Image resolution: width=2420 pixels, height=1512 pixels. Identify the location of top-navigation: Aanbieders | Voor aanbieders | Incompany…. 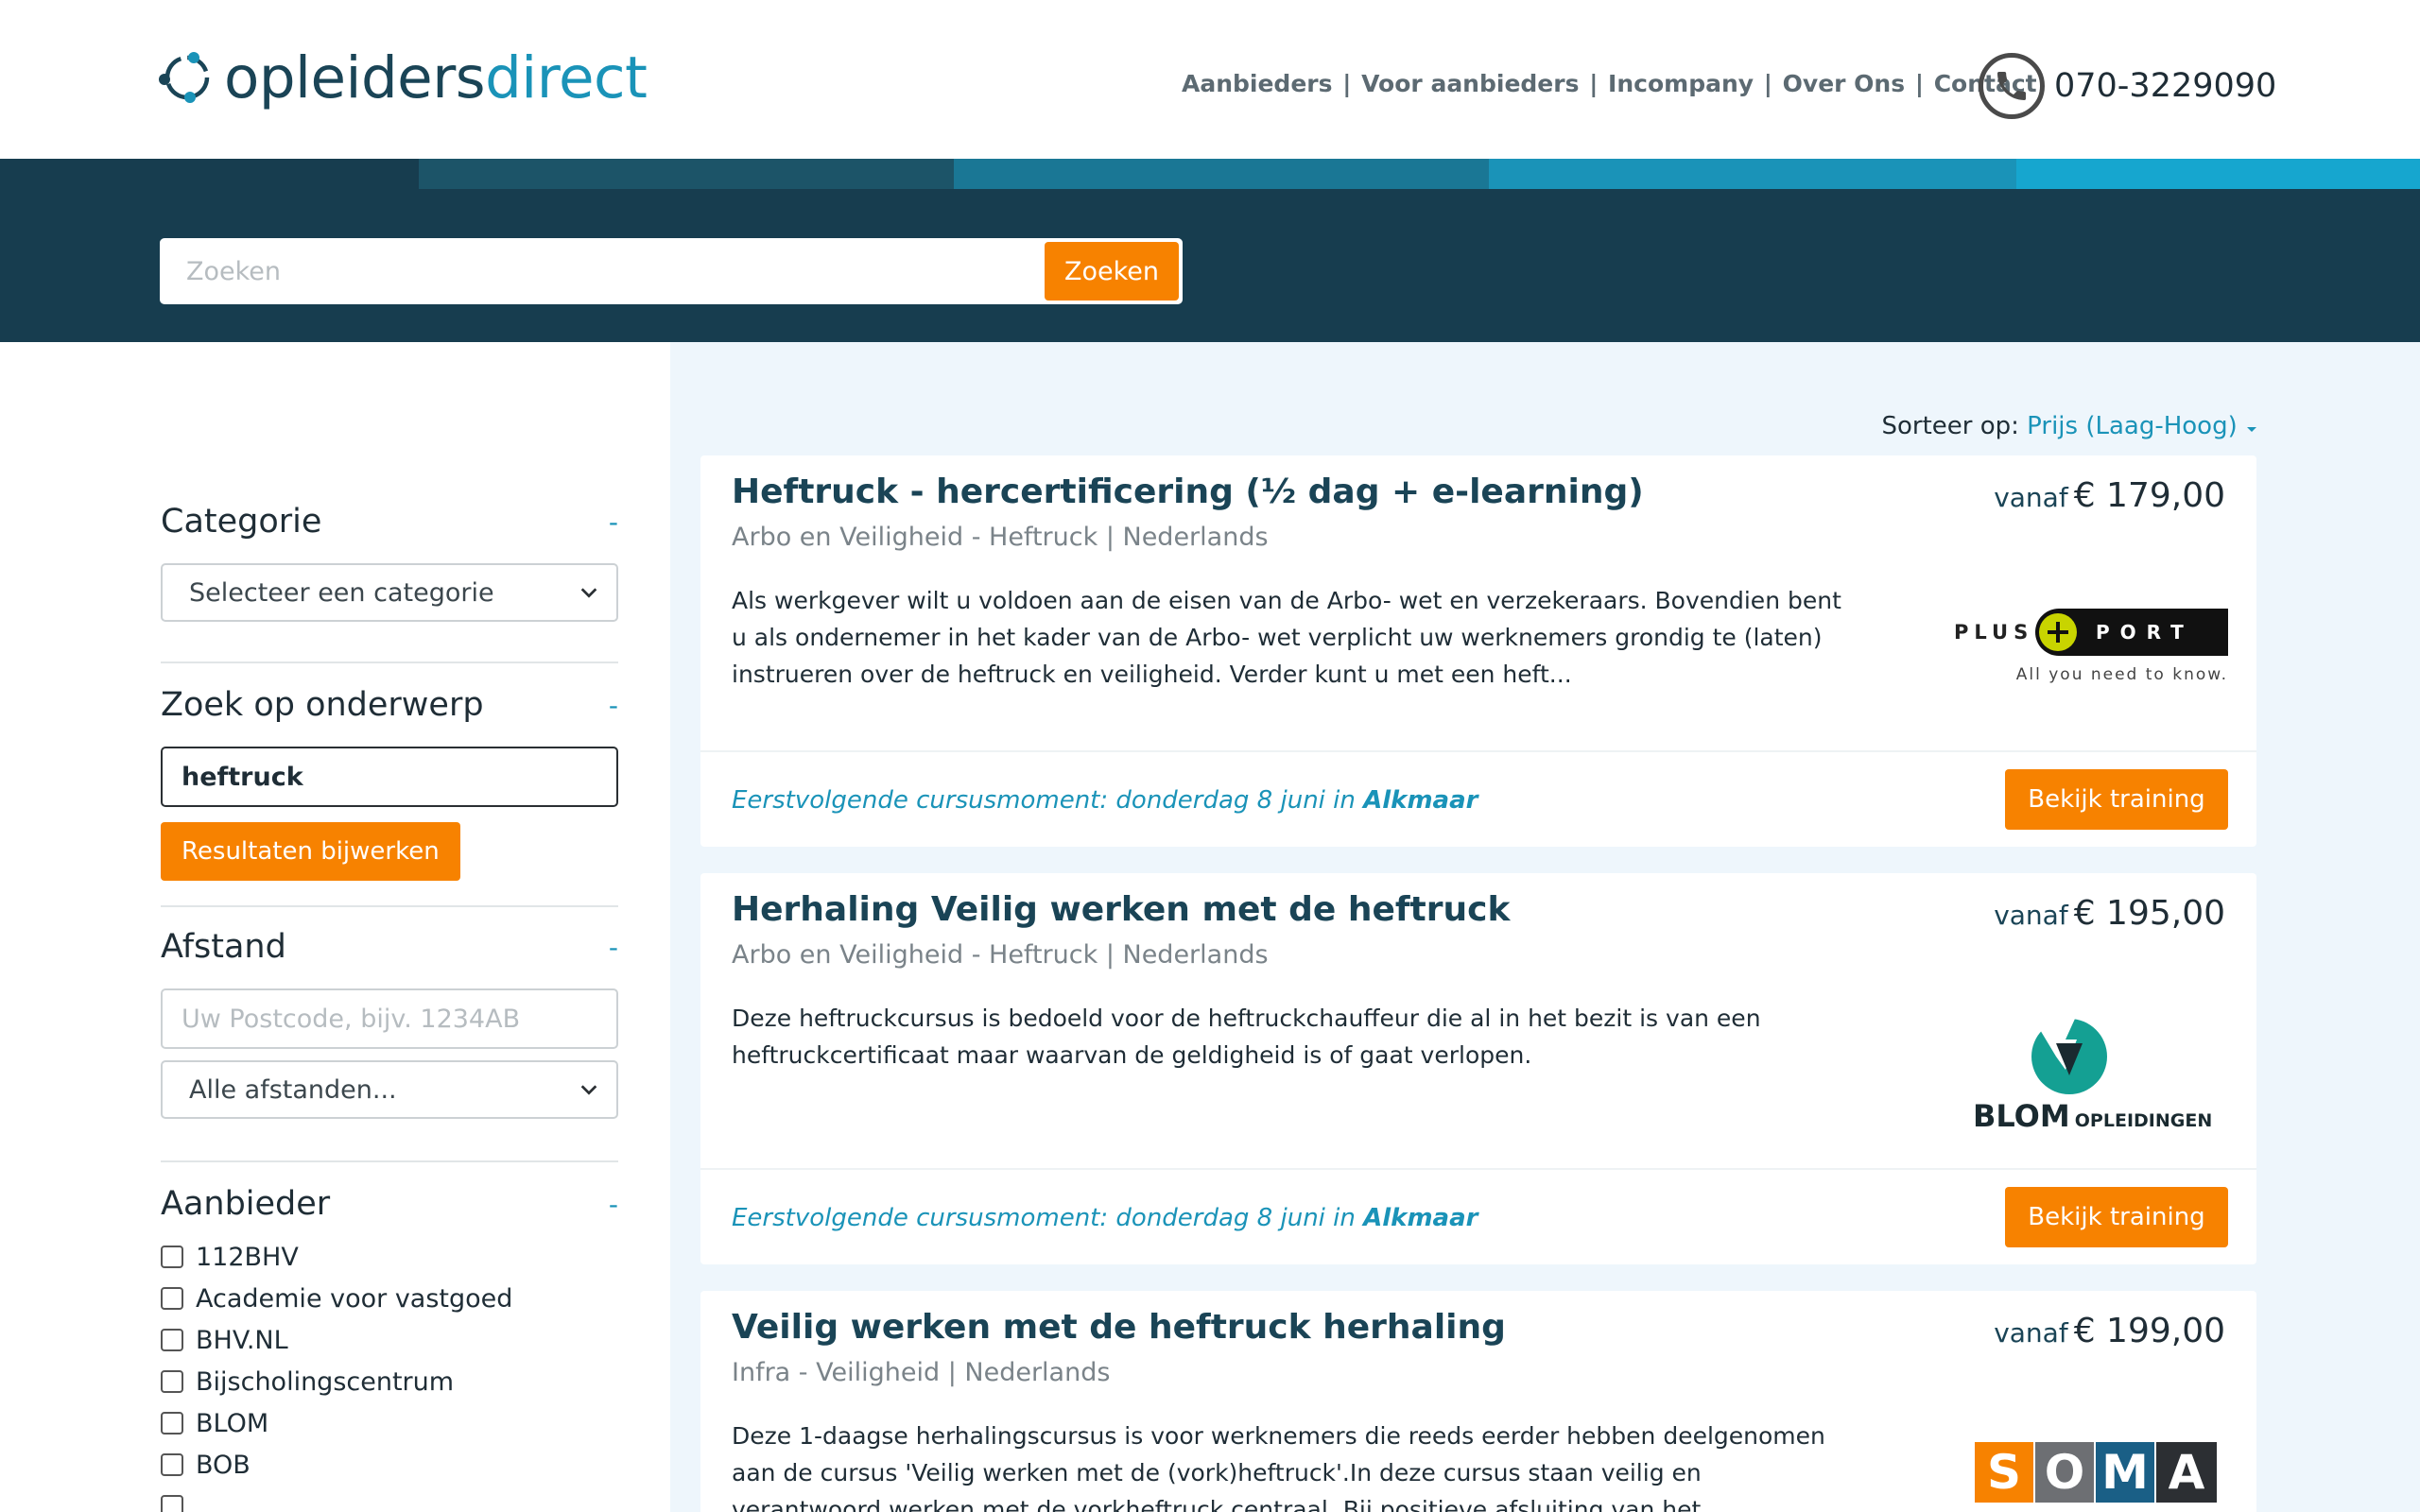
(1609, 83).